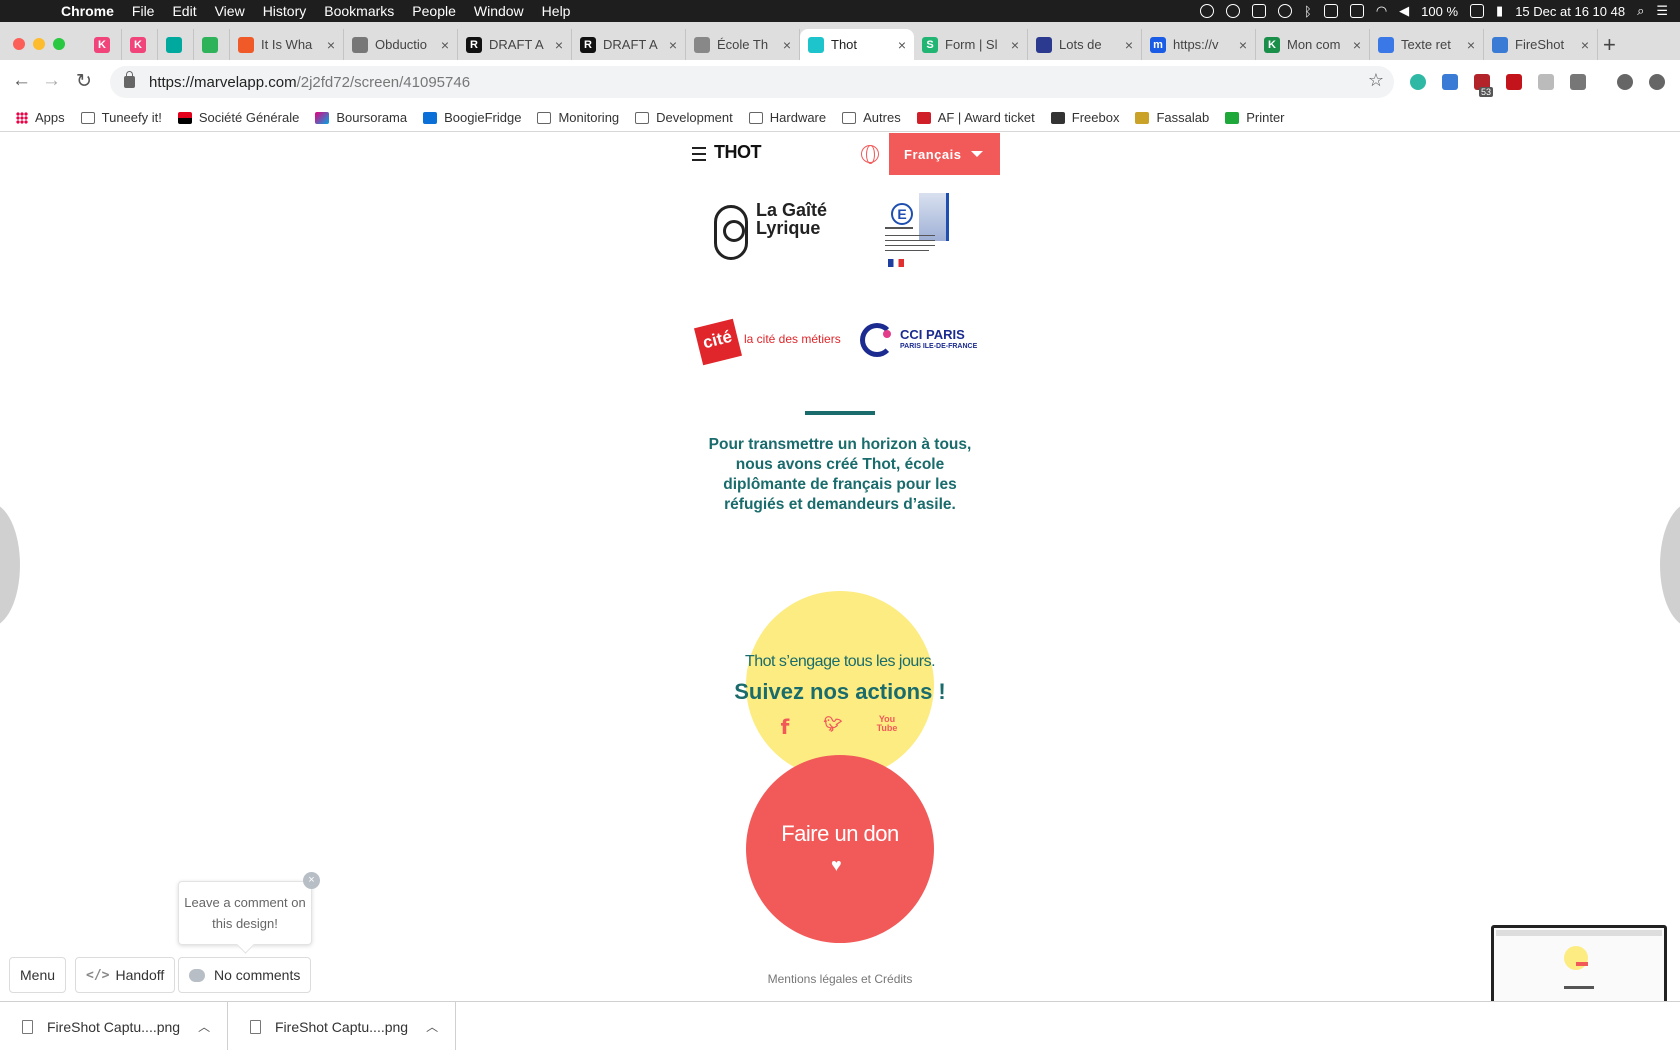  Describe the element at coordinates (184, 11) in the screenshot. I see `menu-edit: Edit` at that location.